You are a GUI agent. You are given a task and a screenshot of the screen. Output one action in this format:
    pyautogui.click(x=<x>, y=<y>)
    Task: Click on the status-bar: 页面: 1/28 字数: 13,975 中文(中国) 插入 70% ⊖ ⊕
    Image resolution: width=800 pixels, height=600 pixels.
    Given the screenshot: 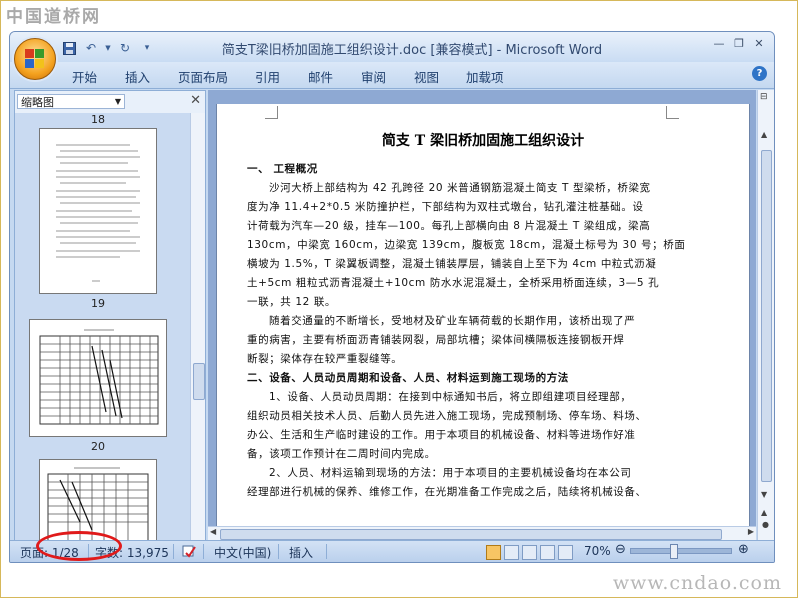 What is the action you would take?
    pyautogui.click(x=392, y=551)
    